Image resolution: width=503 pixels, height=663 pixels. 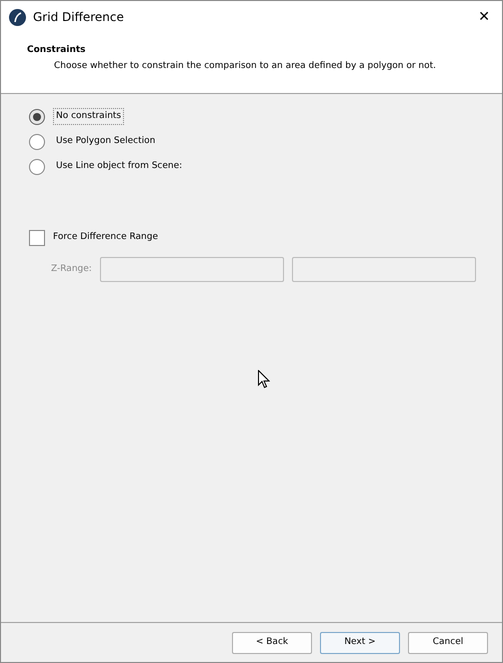 What do you see at coordinates (360, 643) in the screenshot?
I see `next-button: Next >` at bounding box center [360, 643].